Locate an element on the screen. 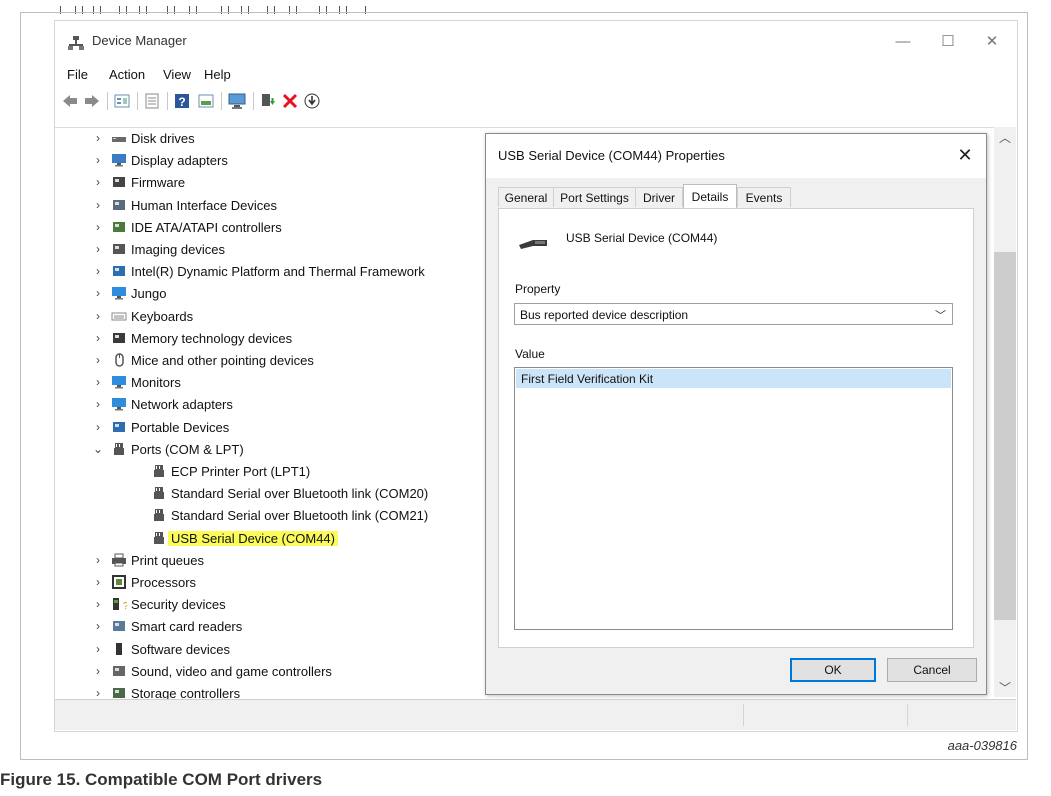 Image resolution: width=1051 pixels, height=796 pixels. dialog-close-button: ✕ is located at coordinates (965, 155).